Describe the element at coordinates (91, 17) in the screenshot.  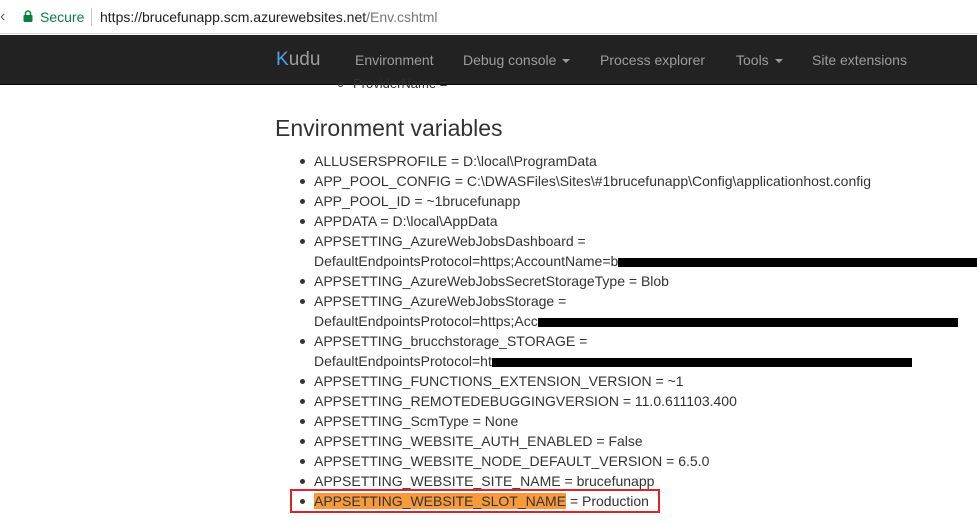
I see `address-divider` at that location.